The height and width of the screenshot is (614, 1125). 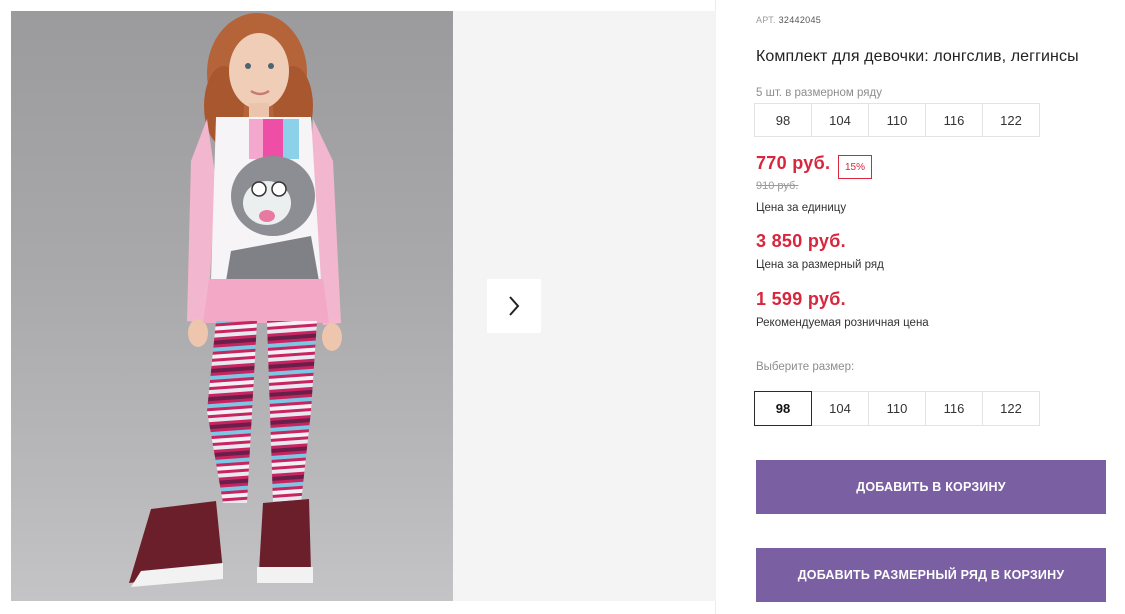 I want to click on size-selector: 98 104 110 116 122, so click(x=897, y=408).